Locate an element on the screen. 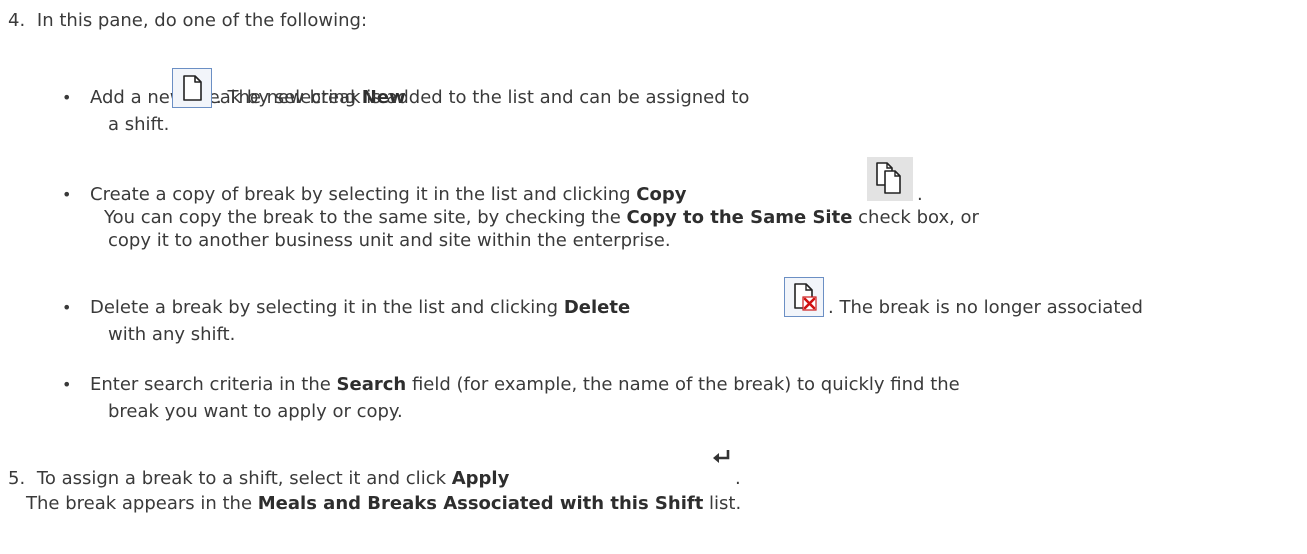 The width and height of the screenshot is (1307, 554). bullet-delete-post: . The break is no longer associated is located at coordinates (985, 307).